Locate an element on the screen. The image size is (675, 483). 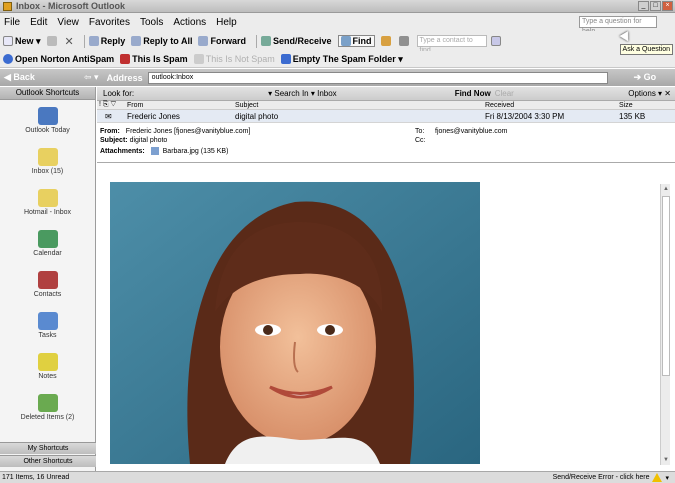
calendar-icon is located at coordinates (47, 239).